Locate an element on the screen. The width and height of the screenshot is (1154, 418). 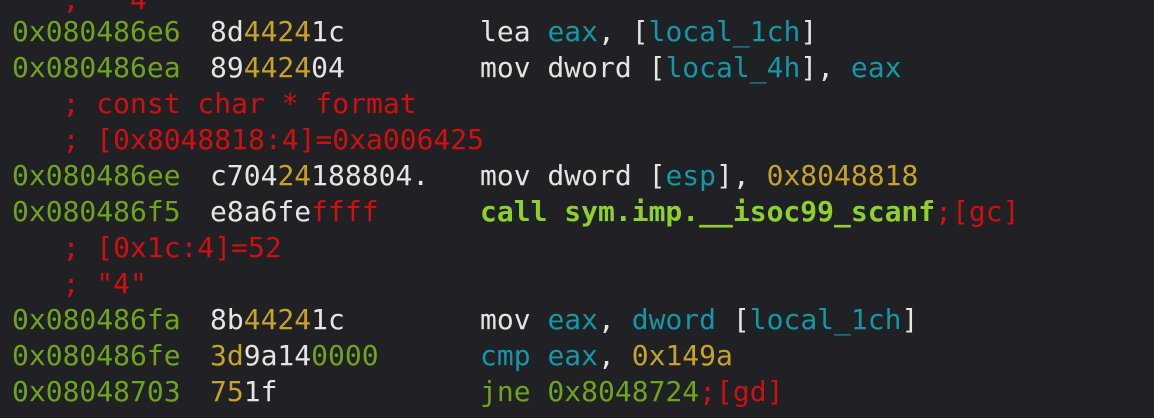
byte-group: ffff is located at coordinates (345, 211).